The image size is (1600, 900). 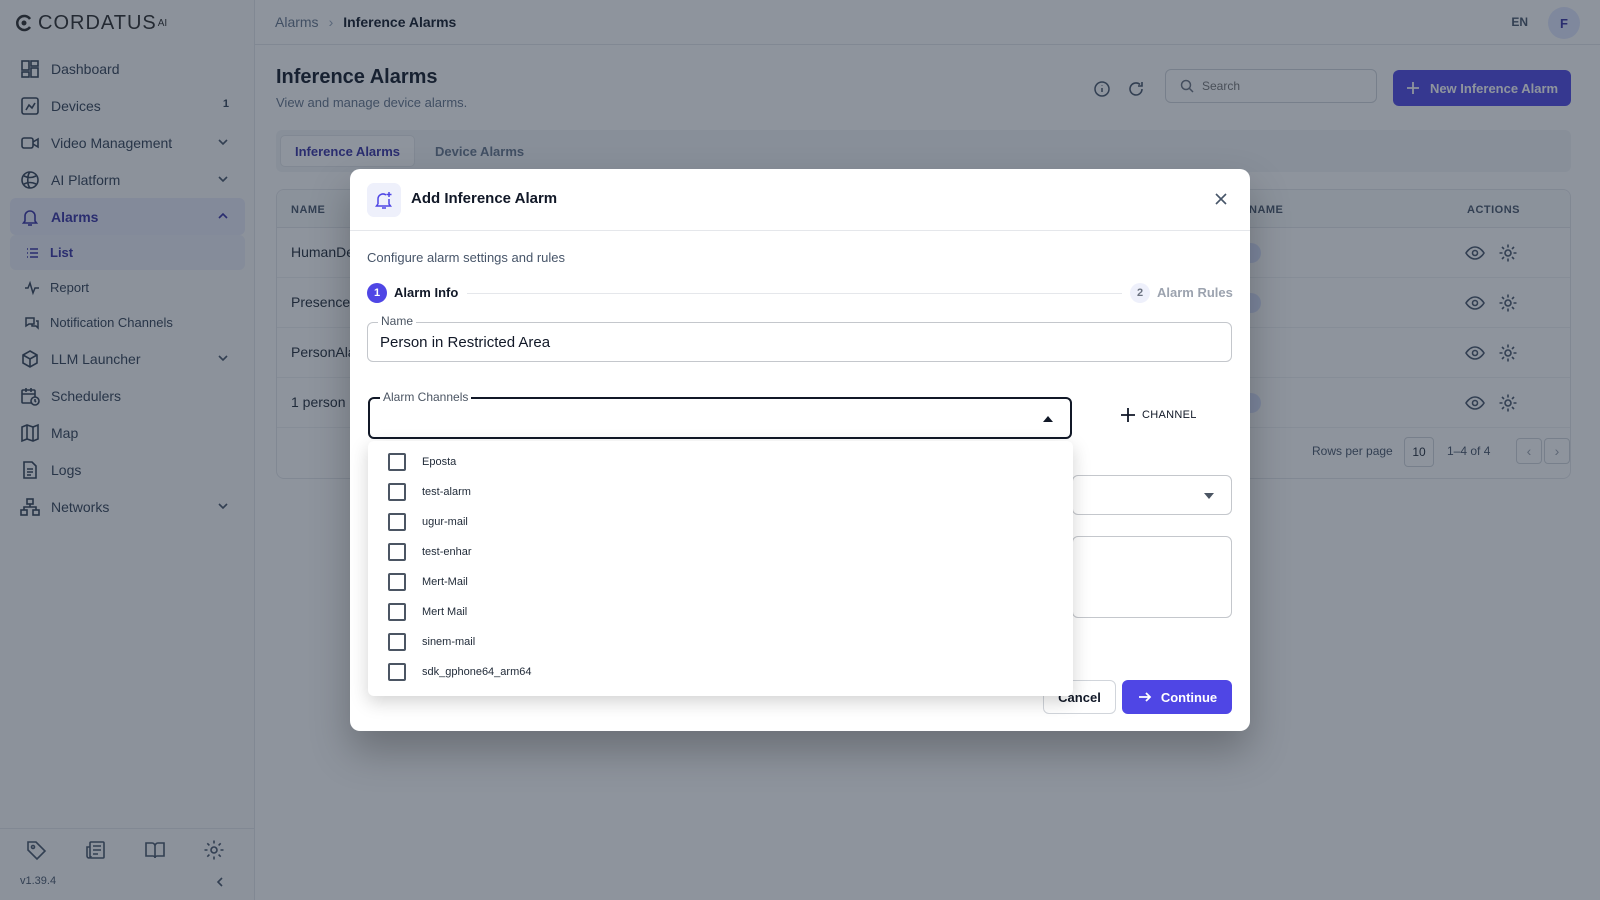 I want to click on channel-option: Mert-Mail, so click(x=720, y=582).